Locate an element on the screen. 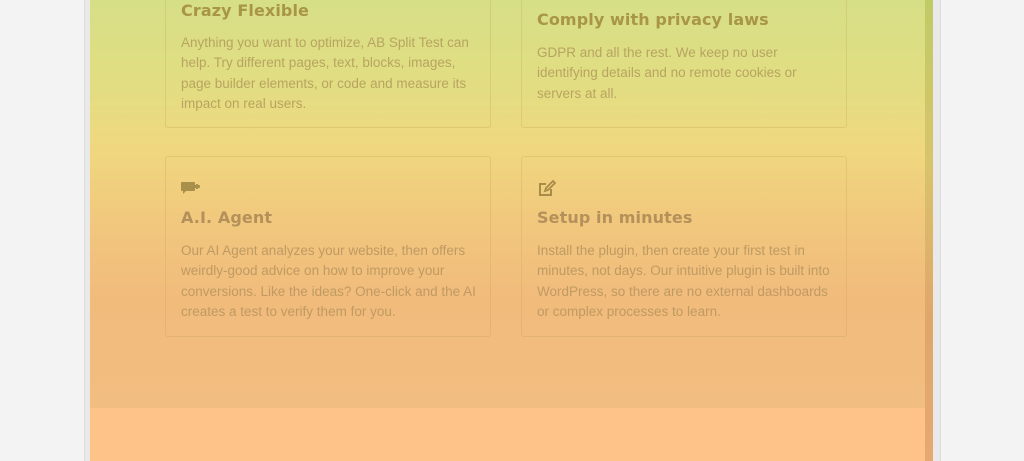 This screenshot has width=1024, height=461. ai-agent-icon is located at coordinates (191, 187).